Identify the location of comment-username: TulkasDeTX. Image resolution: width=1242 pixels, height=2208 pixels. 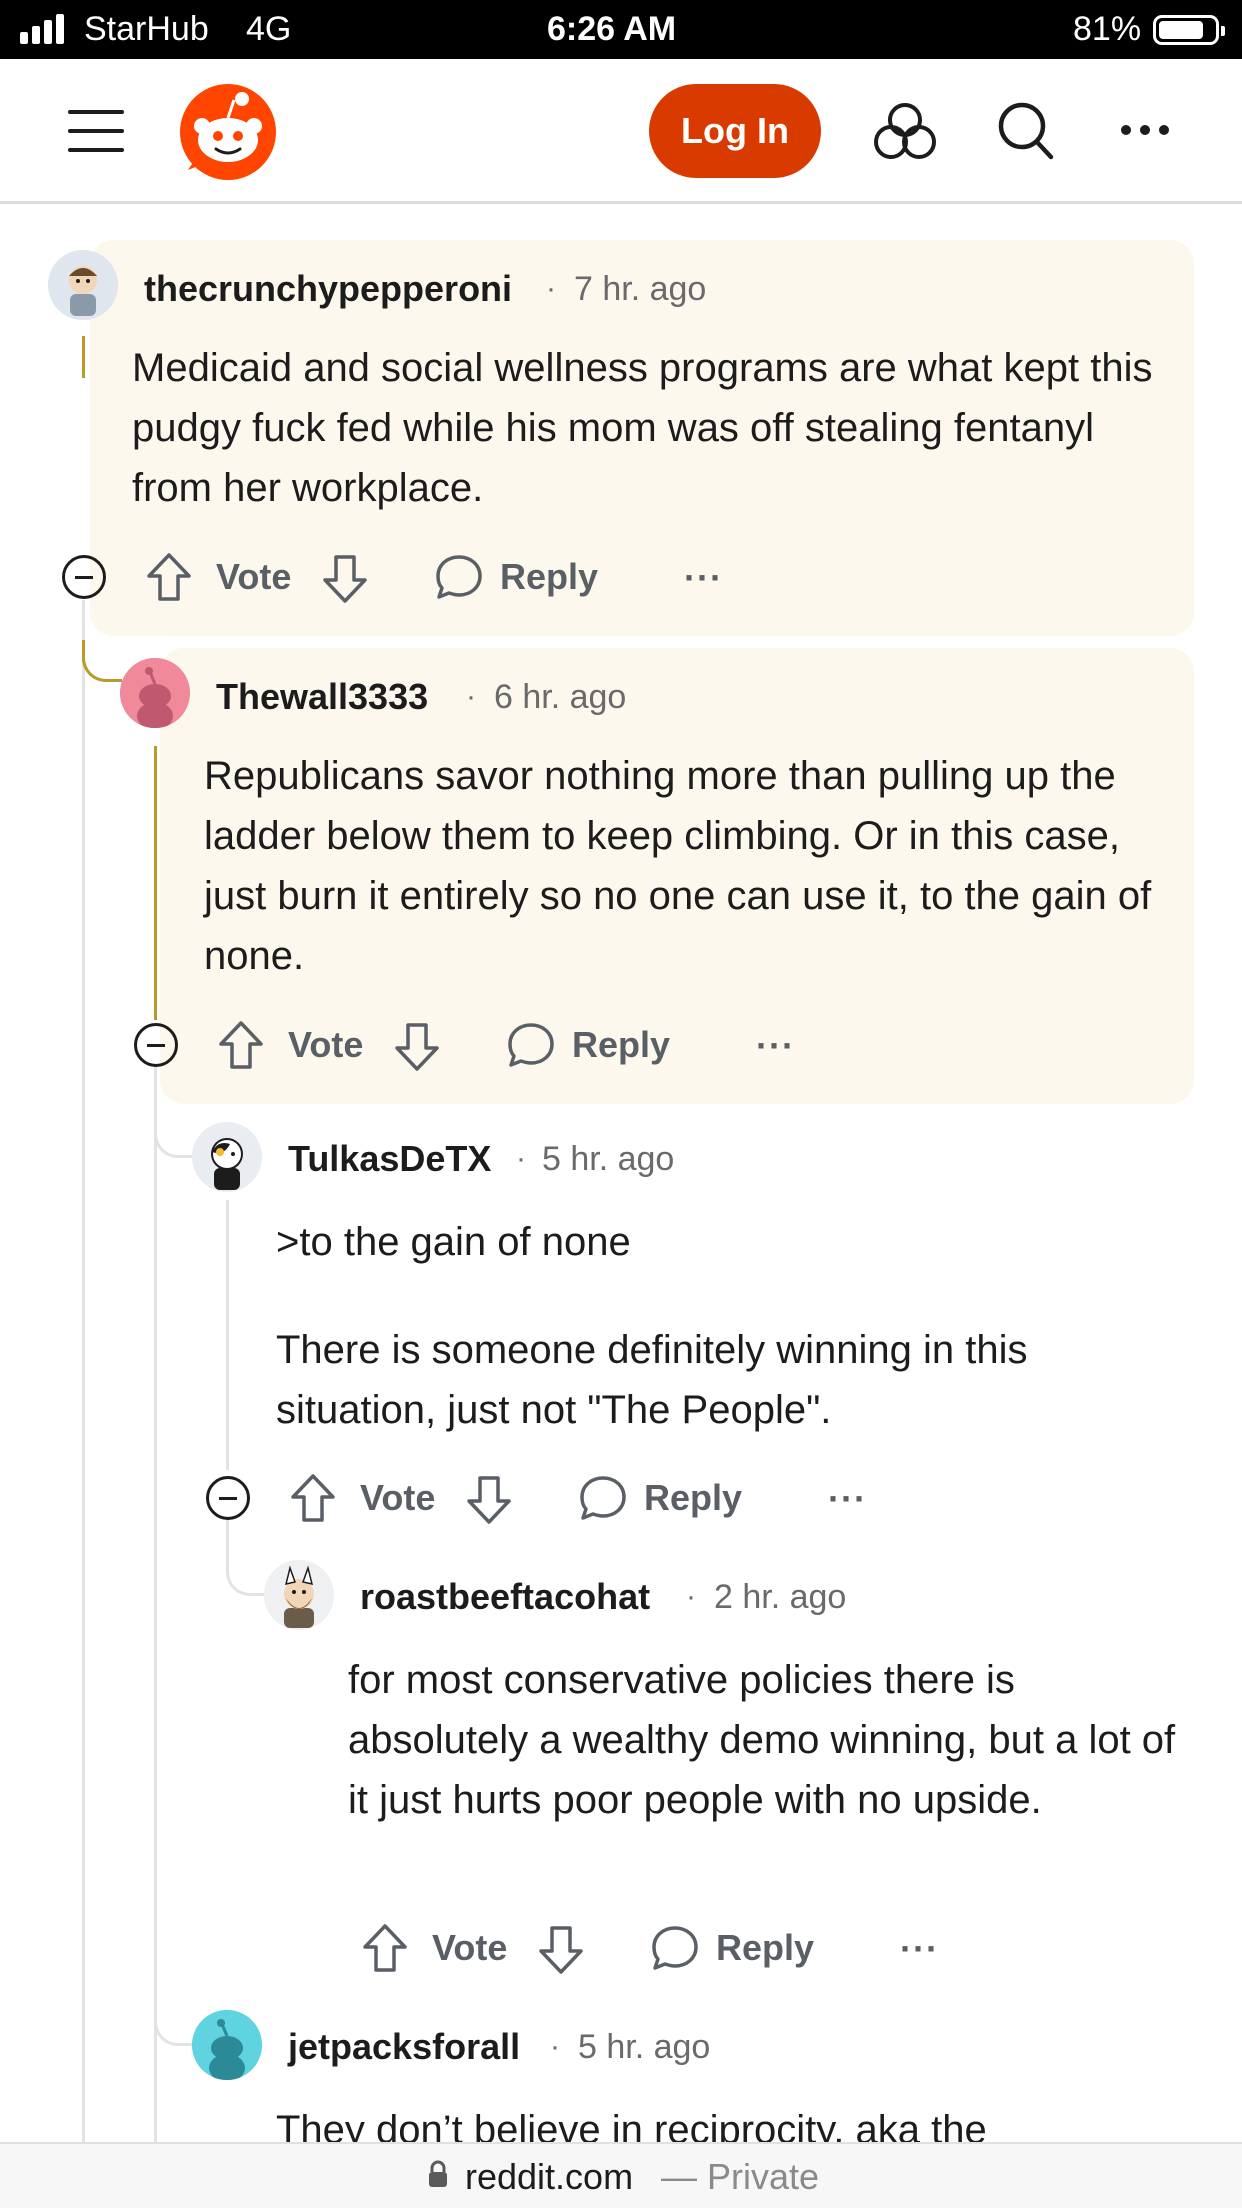
(389, 1159).